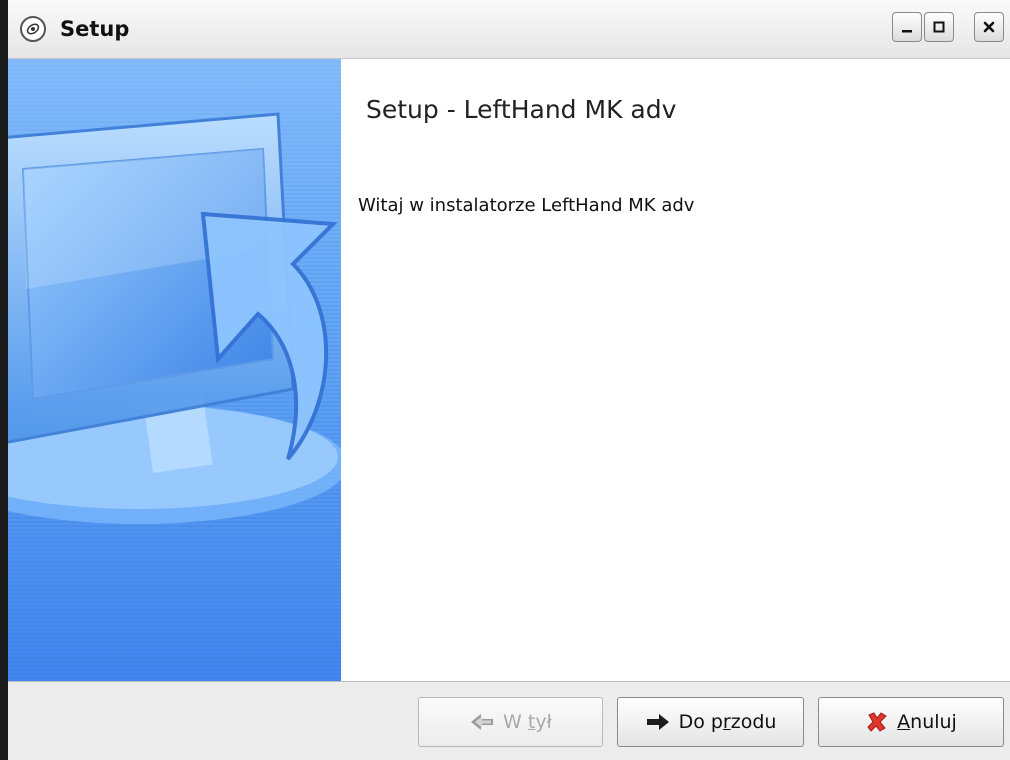 Image resolution: width=1010 pixels, height=760 pixels. What do you see at coordinates (927, 722) in the screenshot?
I see `cancel-button-label: Anuluj` at bounding box center [927, 722].